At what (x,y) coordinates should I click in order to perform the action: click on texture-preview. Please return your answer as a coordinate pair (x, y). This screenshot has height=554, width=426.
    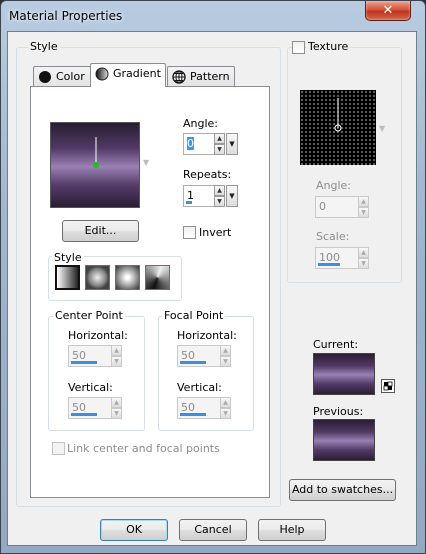
    Looking at the image, I should click on (338, 127).